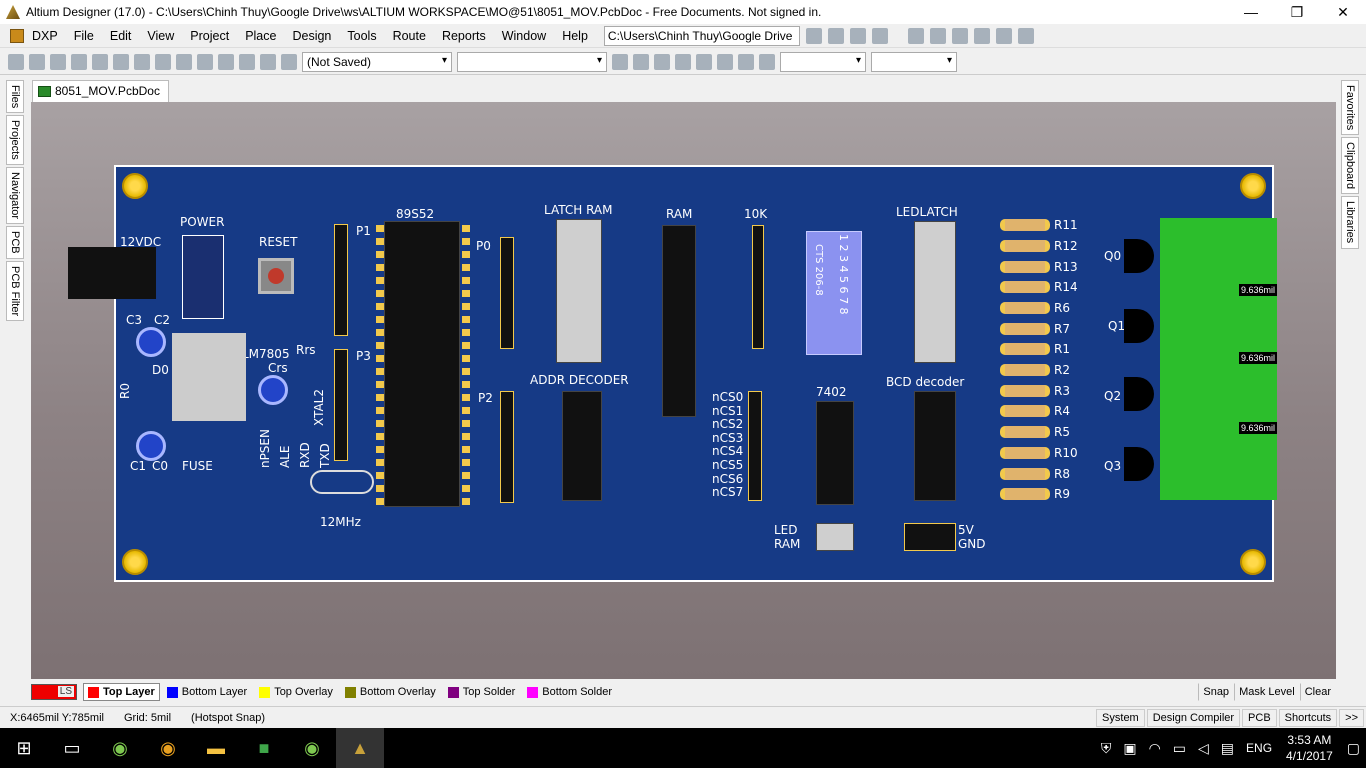 This screenshot has width=1366, height=768. Describe the element at coordinates (937, 35) in the screenshot. I see `align-icon` at that location.